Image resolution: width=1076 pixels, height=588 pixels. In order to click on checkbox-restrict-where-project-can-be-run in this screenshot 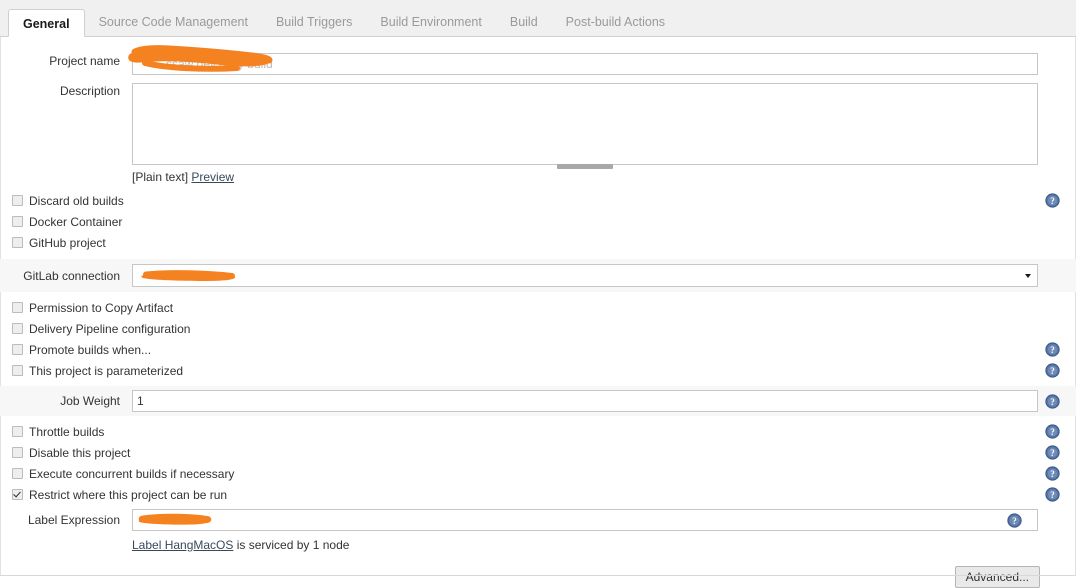, I will do `click(17, 494)`.